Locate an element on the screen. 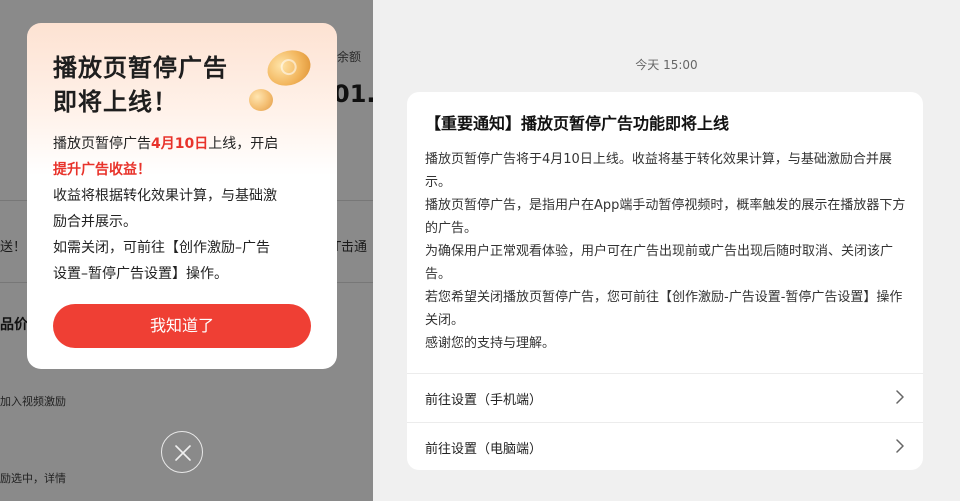 The width and height of the screenshot is (960, 501). background-hint-text: 励选中，详情 is located at coordinates (33, 478).